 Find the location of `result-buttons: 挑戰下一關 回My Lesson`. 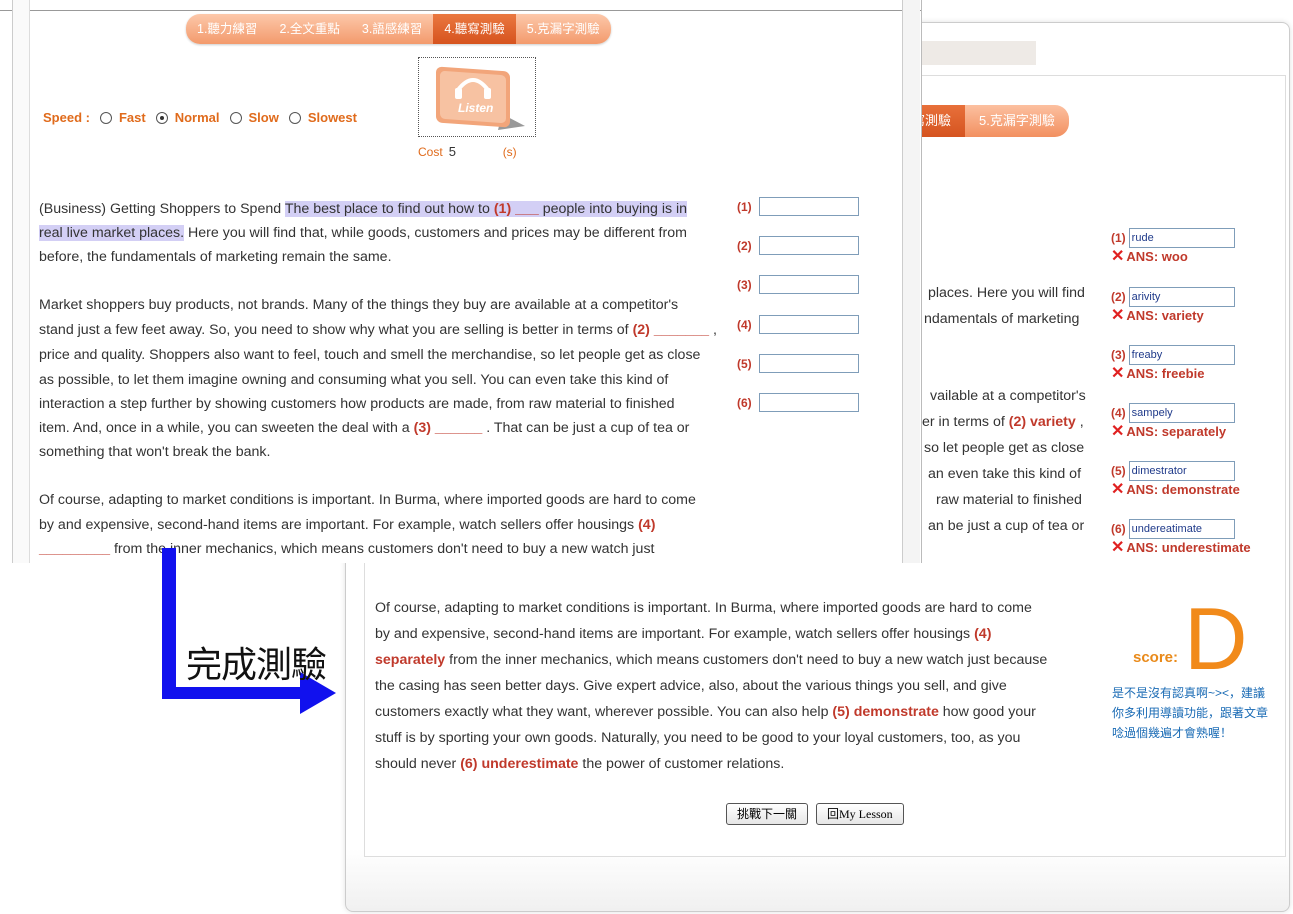

result-buttons: 挑戰下一關 回My Lesson is located at coordinates (815, 814).